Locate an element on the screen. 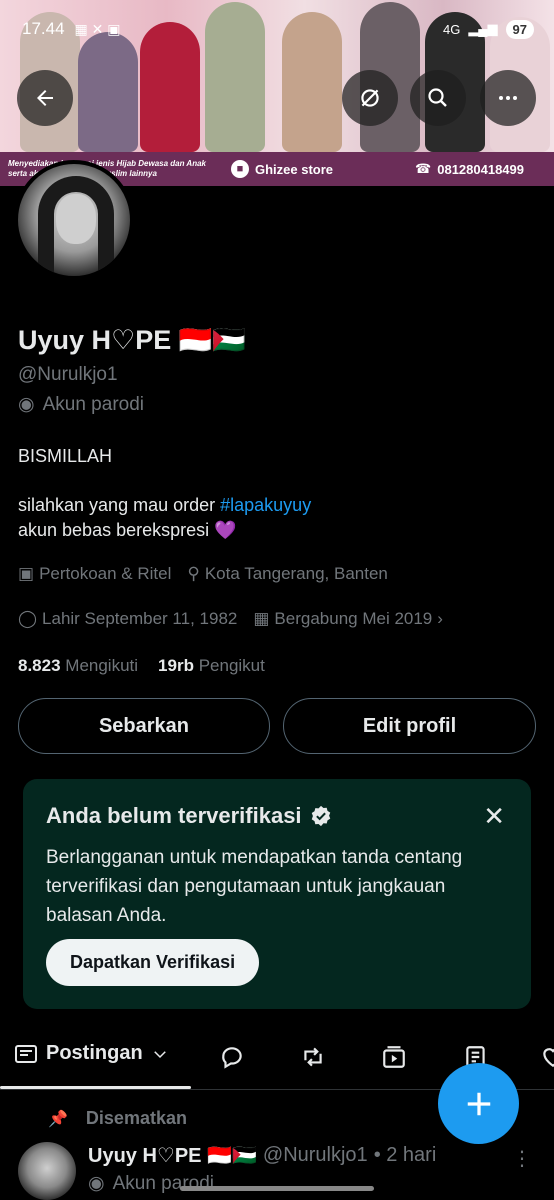  briefcase-icon: ▣ is located at coordinates (26, 573).